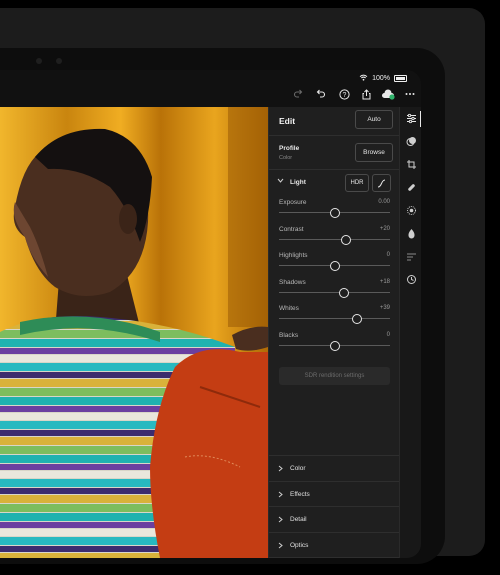 The image size is (500, 575). I want to click on slider-label: Whites, so click(289, 308).